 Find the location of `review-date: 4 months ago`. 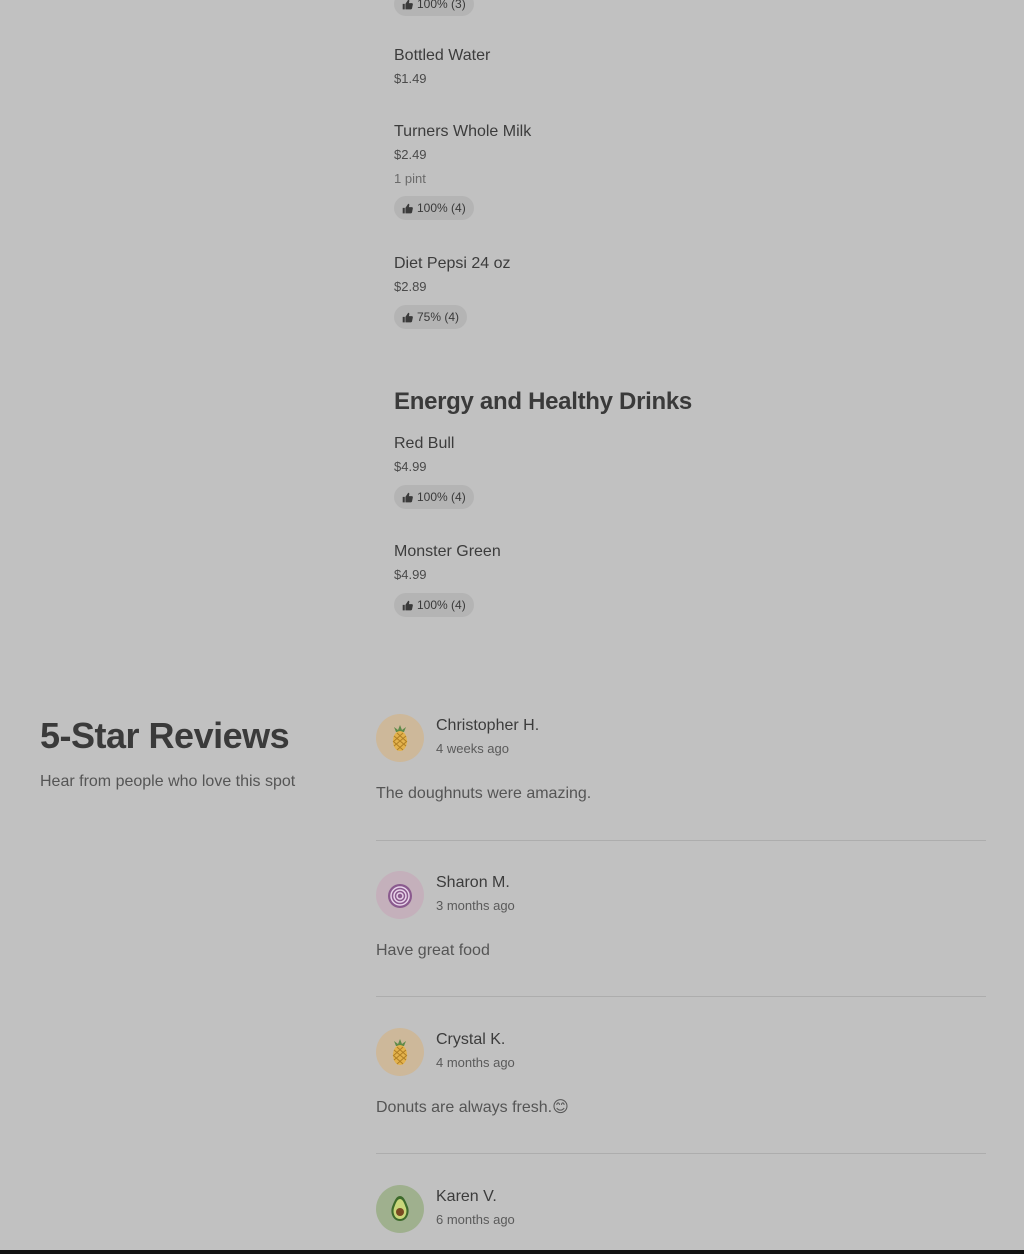

review-date: 4 months ago is located at coordinates (475, 1062).